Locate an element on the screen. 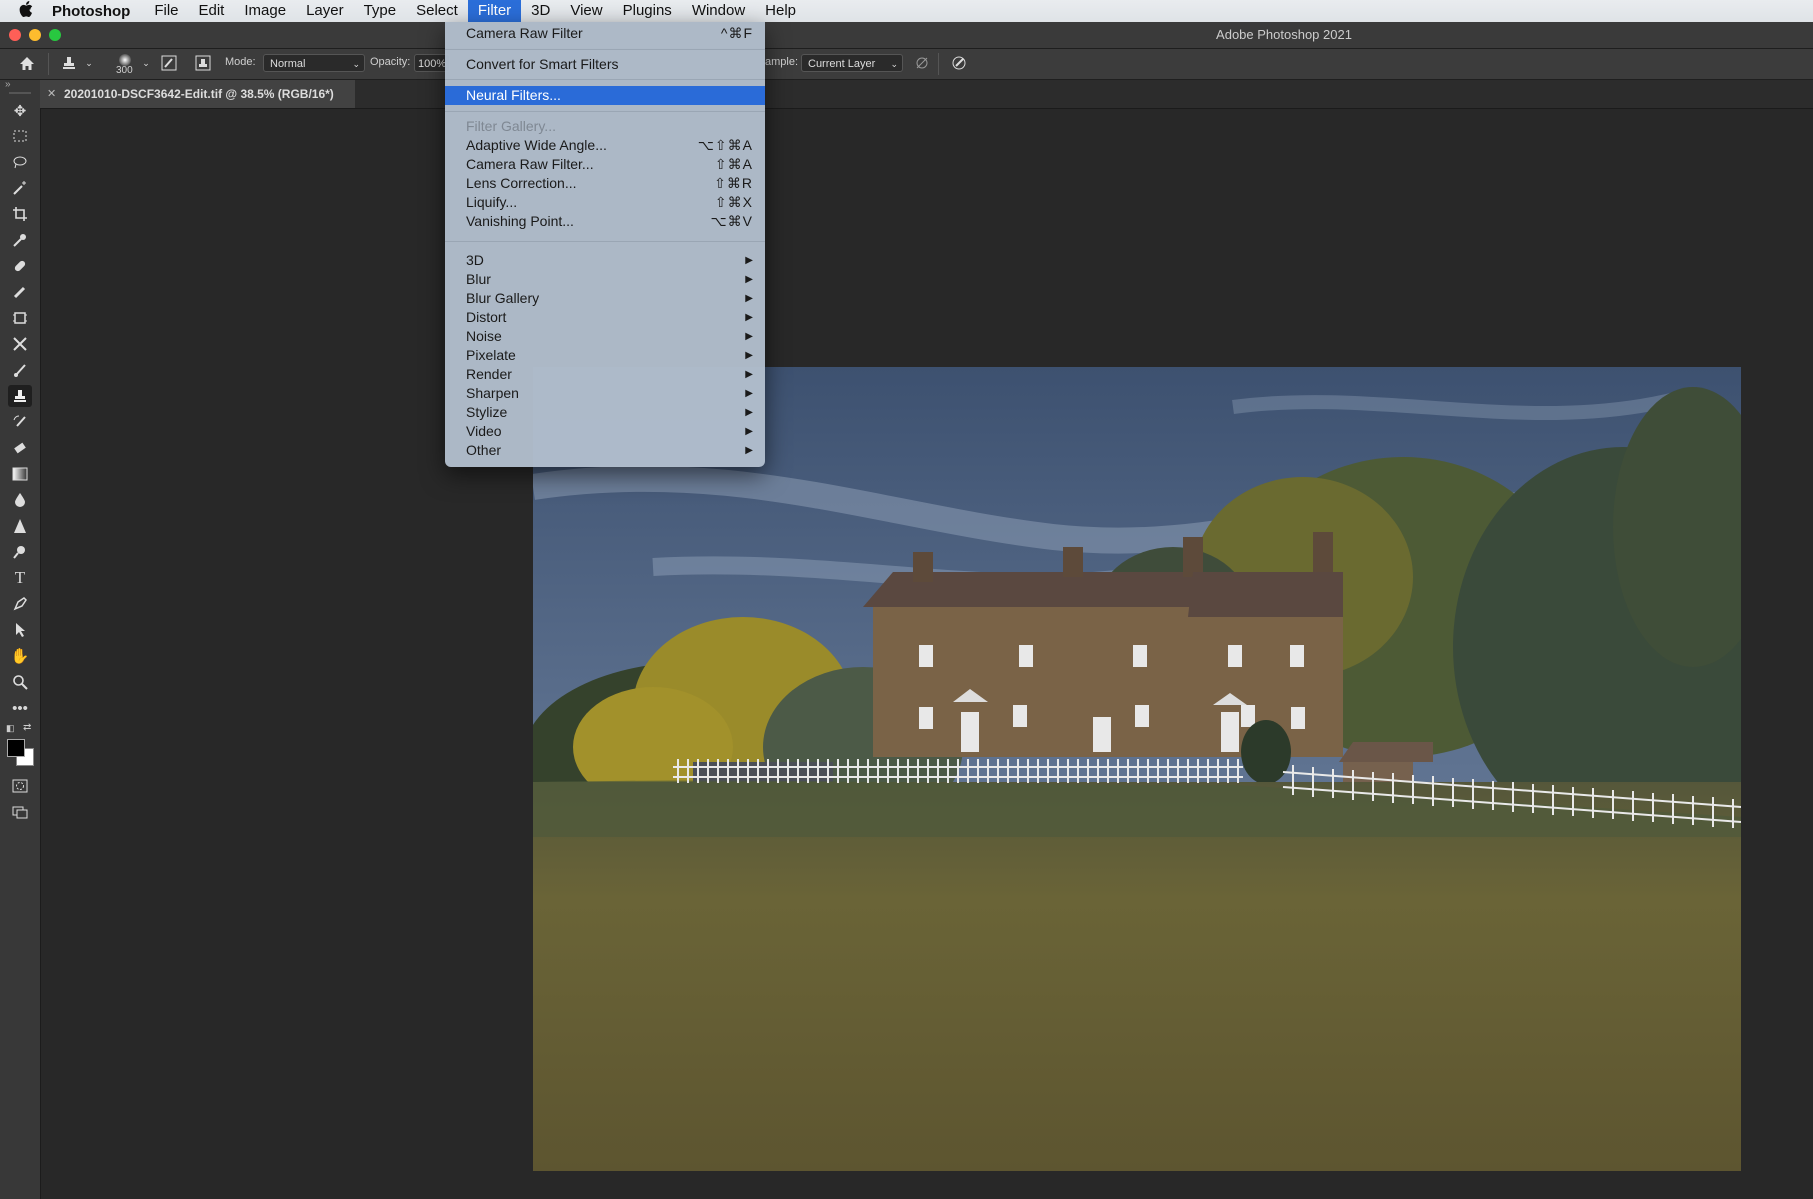 Image resolution: width=1813 pixels, height=1199 pixels. default-colors-icon: ◧ is located at coordinates (10, 728).